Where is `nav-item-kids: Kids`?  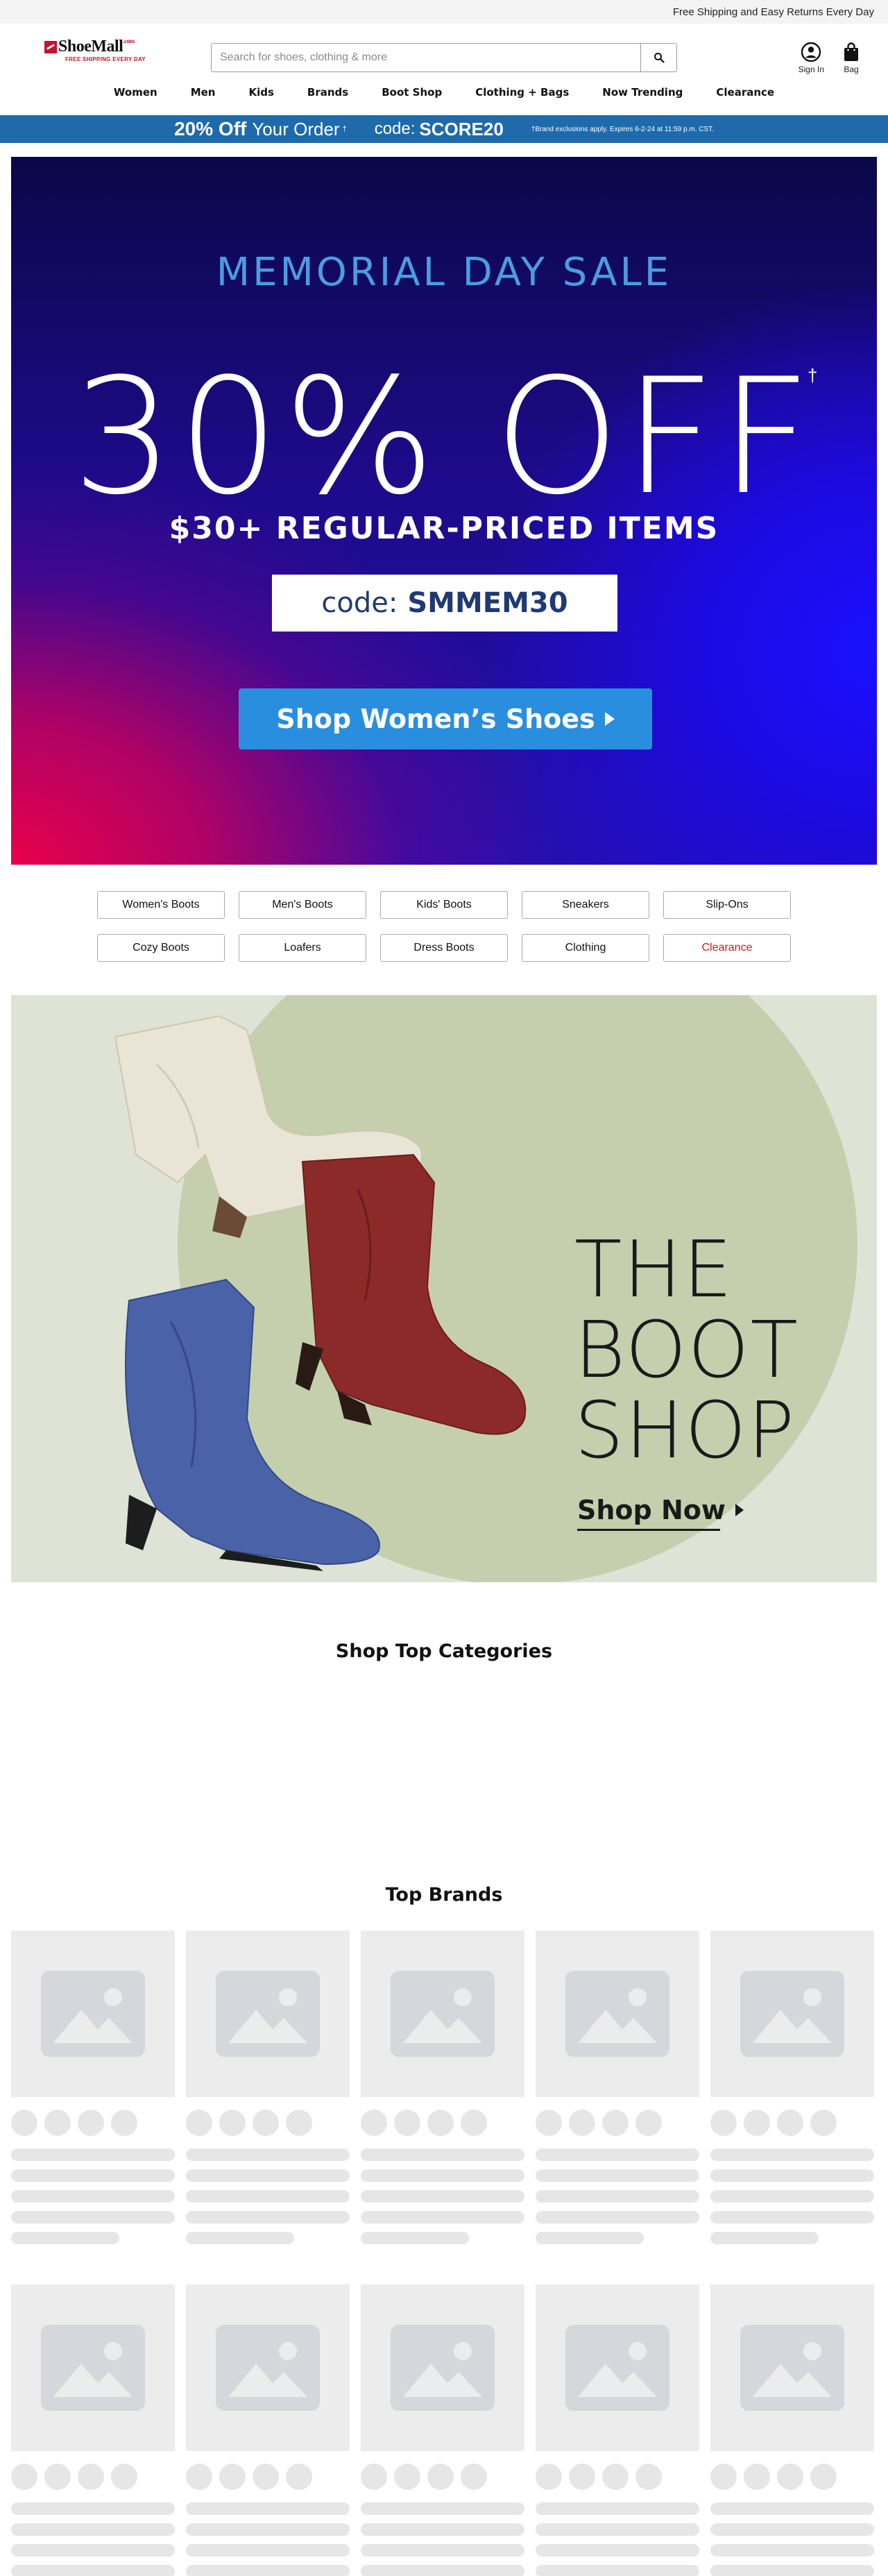
nav-item-kids: Kids is located at coordinates (261, 93).